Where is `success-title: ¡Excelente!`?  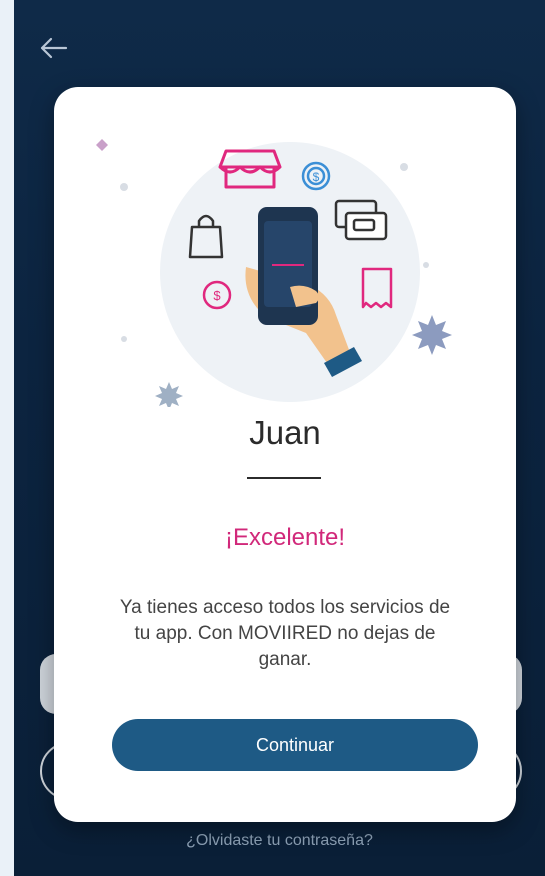 success-title: ¡Excelente! is located at coordinates (285, 537).